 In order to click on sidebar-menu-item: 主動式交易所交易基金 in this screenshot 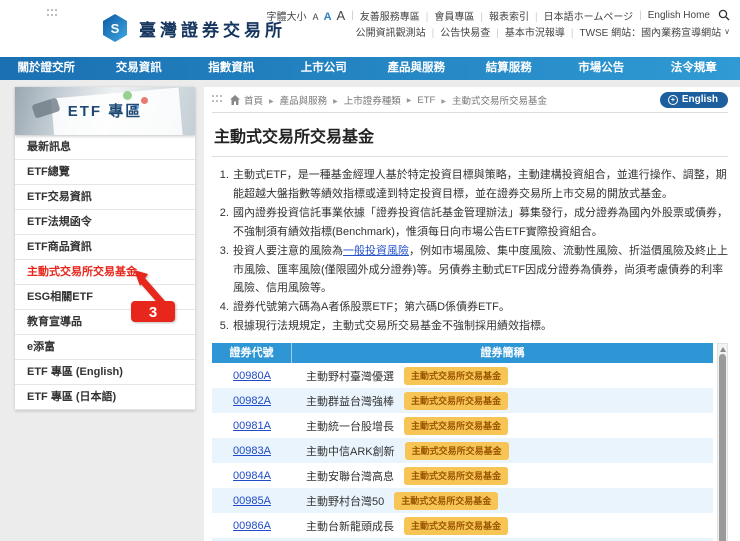, I will do `click(105, 272)`.